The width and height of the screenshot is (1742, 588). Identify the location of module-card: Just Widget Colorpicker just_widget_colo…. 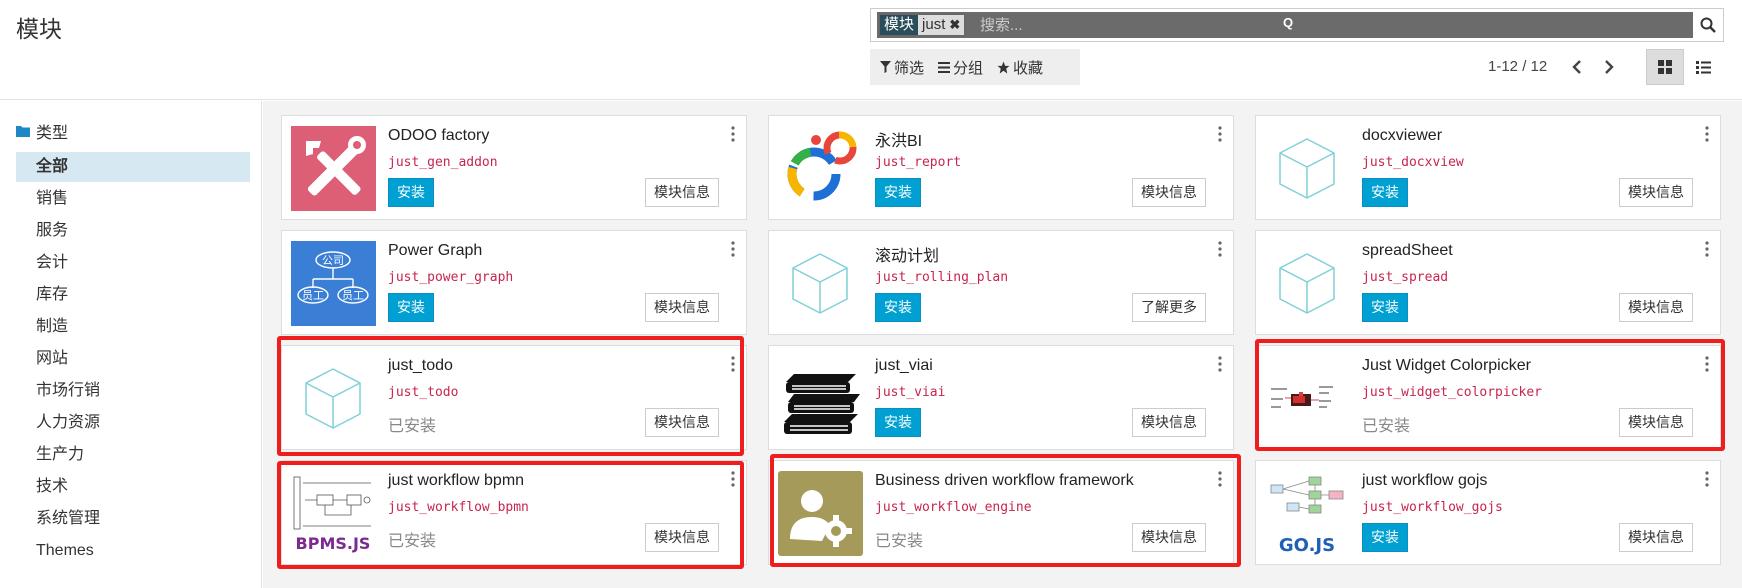
(1488, 397).